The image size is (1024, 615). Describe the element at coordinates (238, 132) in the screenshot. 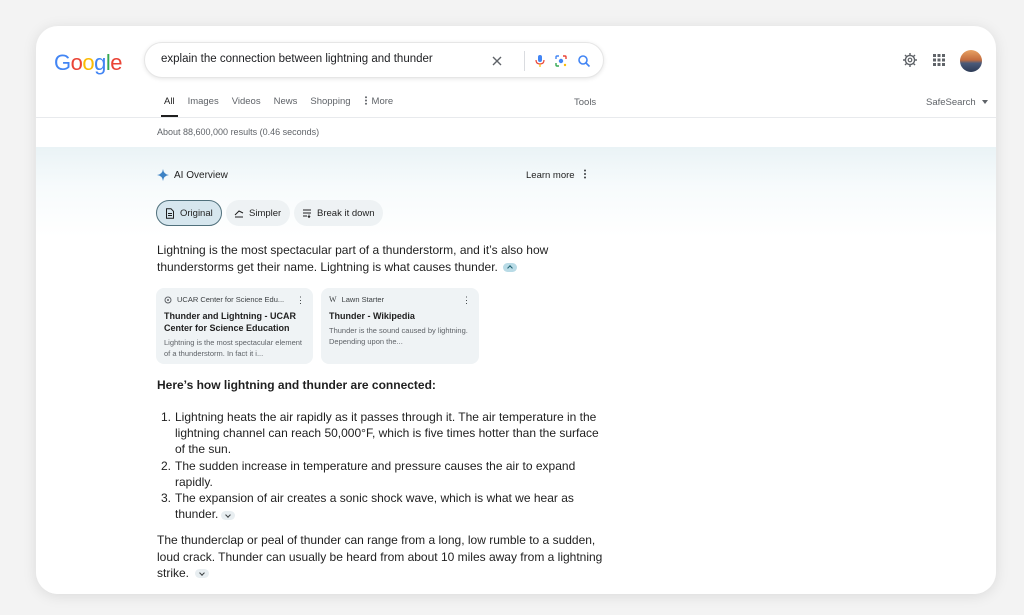

I see `results-stats: About 88,600,000 results (0.46 seconds)` at that location.